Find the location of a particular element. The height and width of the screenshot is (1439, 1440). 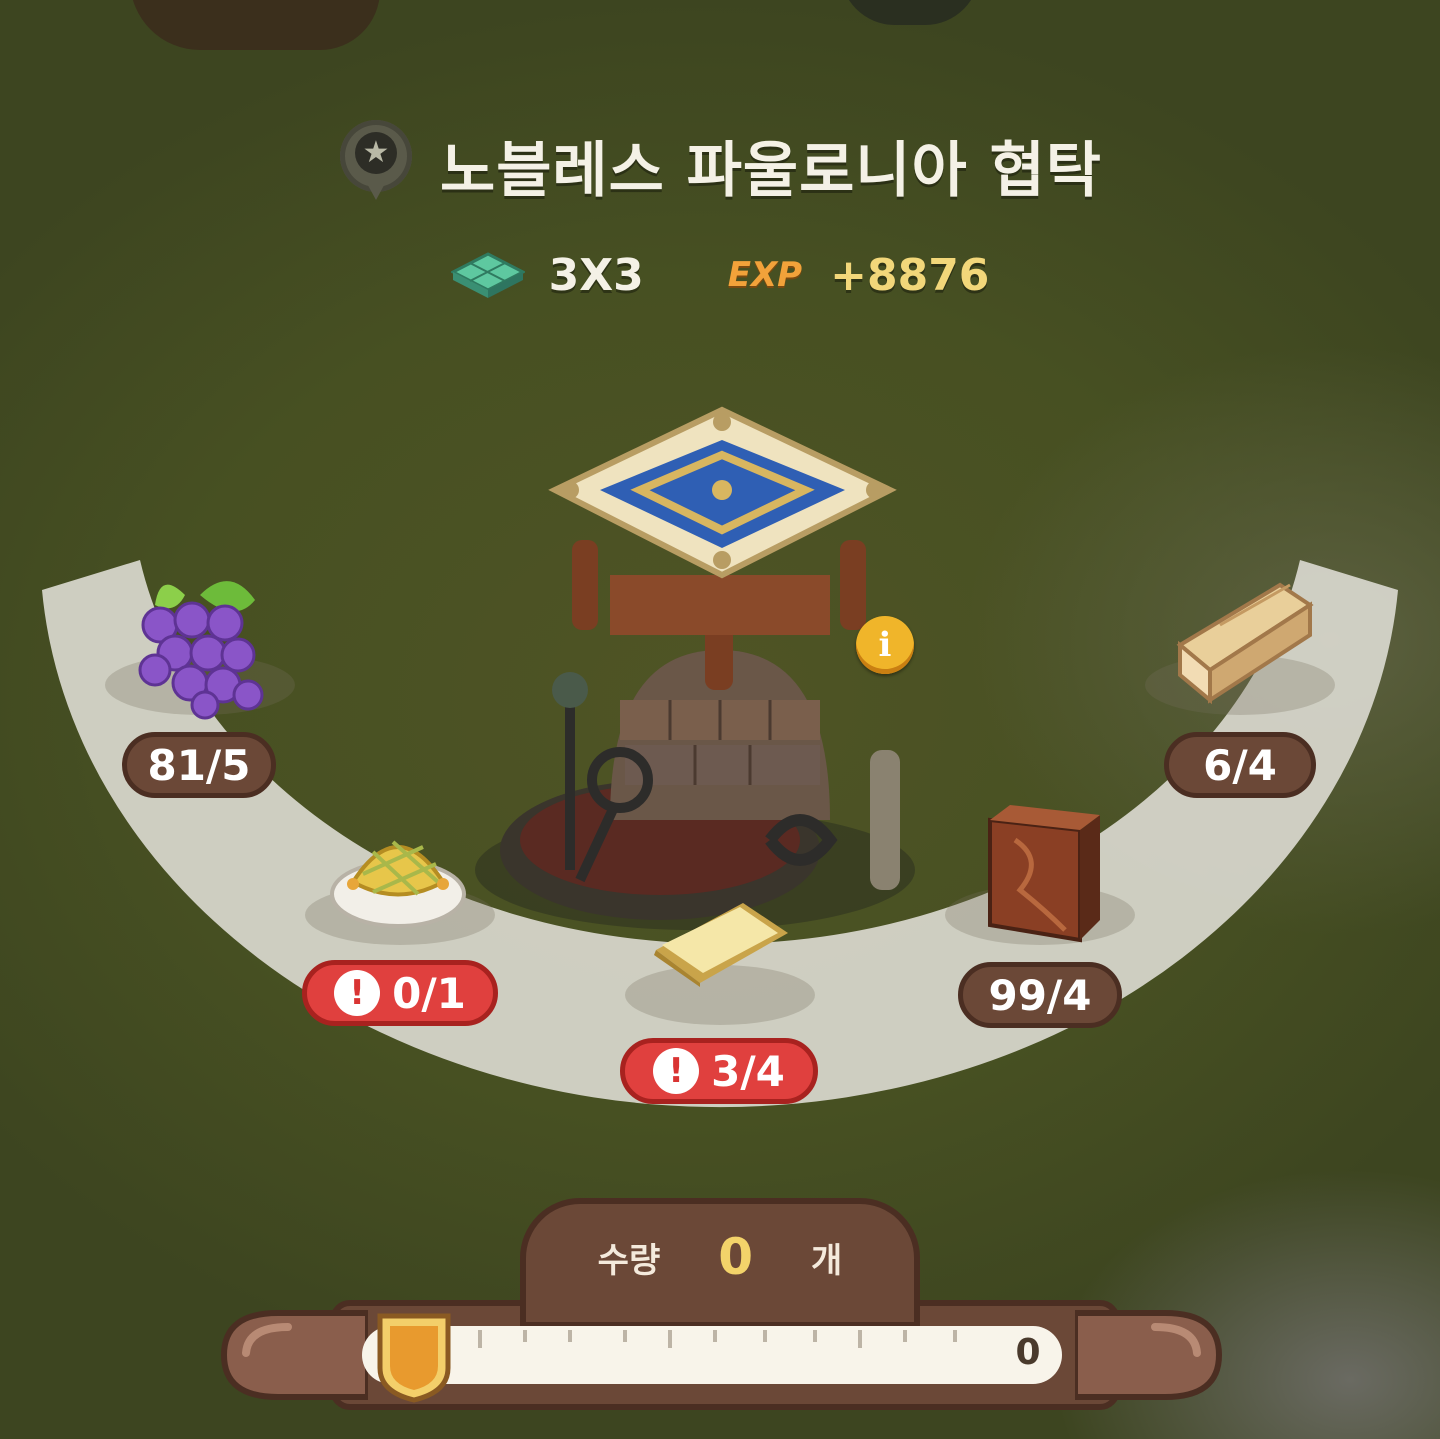

log-count: 6/4 is located at coordinates (1240, 765).